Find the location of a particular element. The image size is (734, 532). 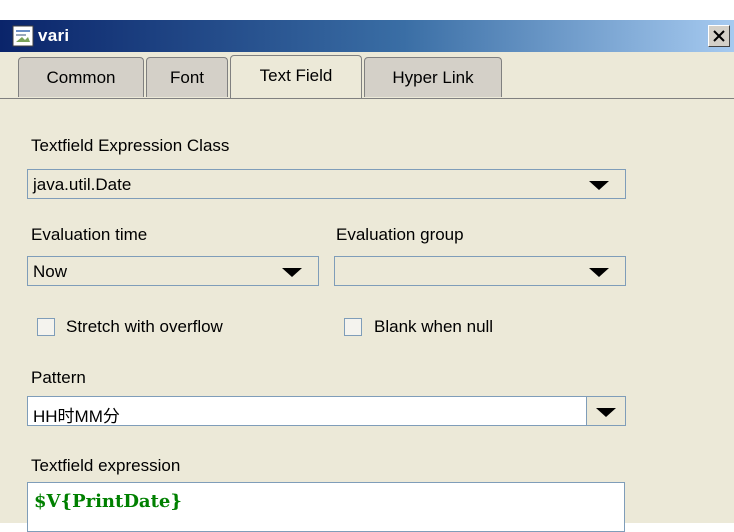

textfield-expression-label: Textfield expression is located at coordinates (106, 465).